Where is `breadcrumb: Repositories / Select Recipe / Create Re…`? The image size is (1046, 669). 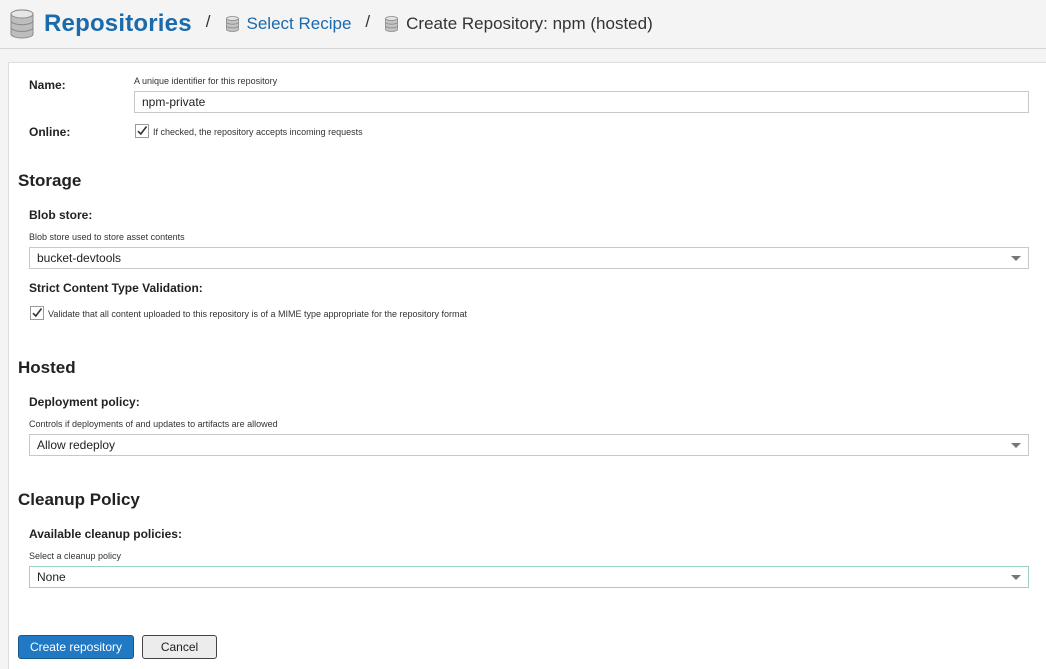 breadcrumb: Repositories / Select Recipe / Create Re… is located at coordinates (331, 24).